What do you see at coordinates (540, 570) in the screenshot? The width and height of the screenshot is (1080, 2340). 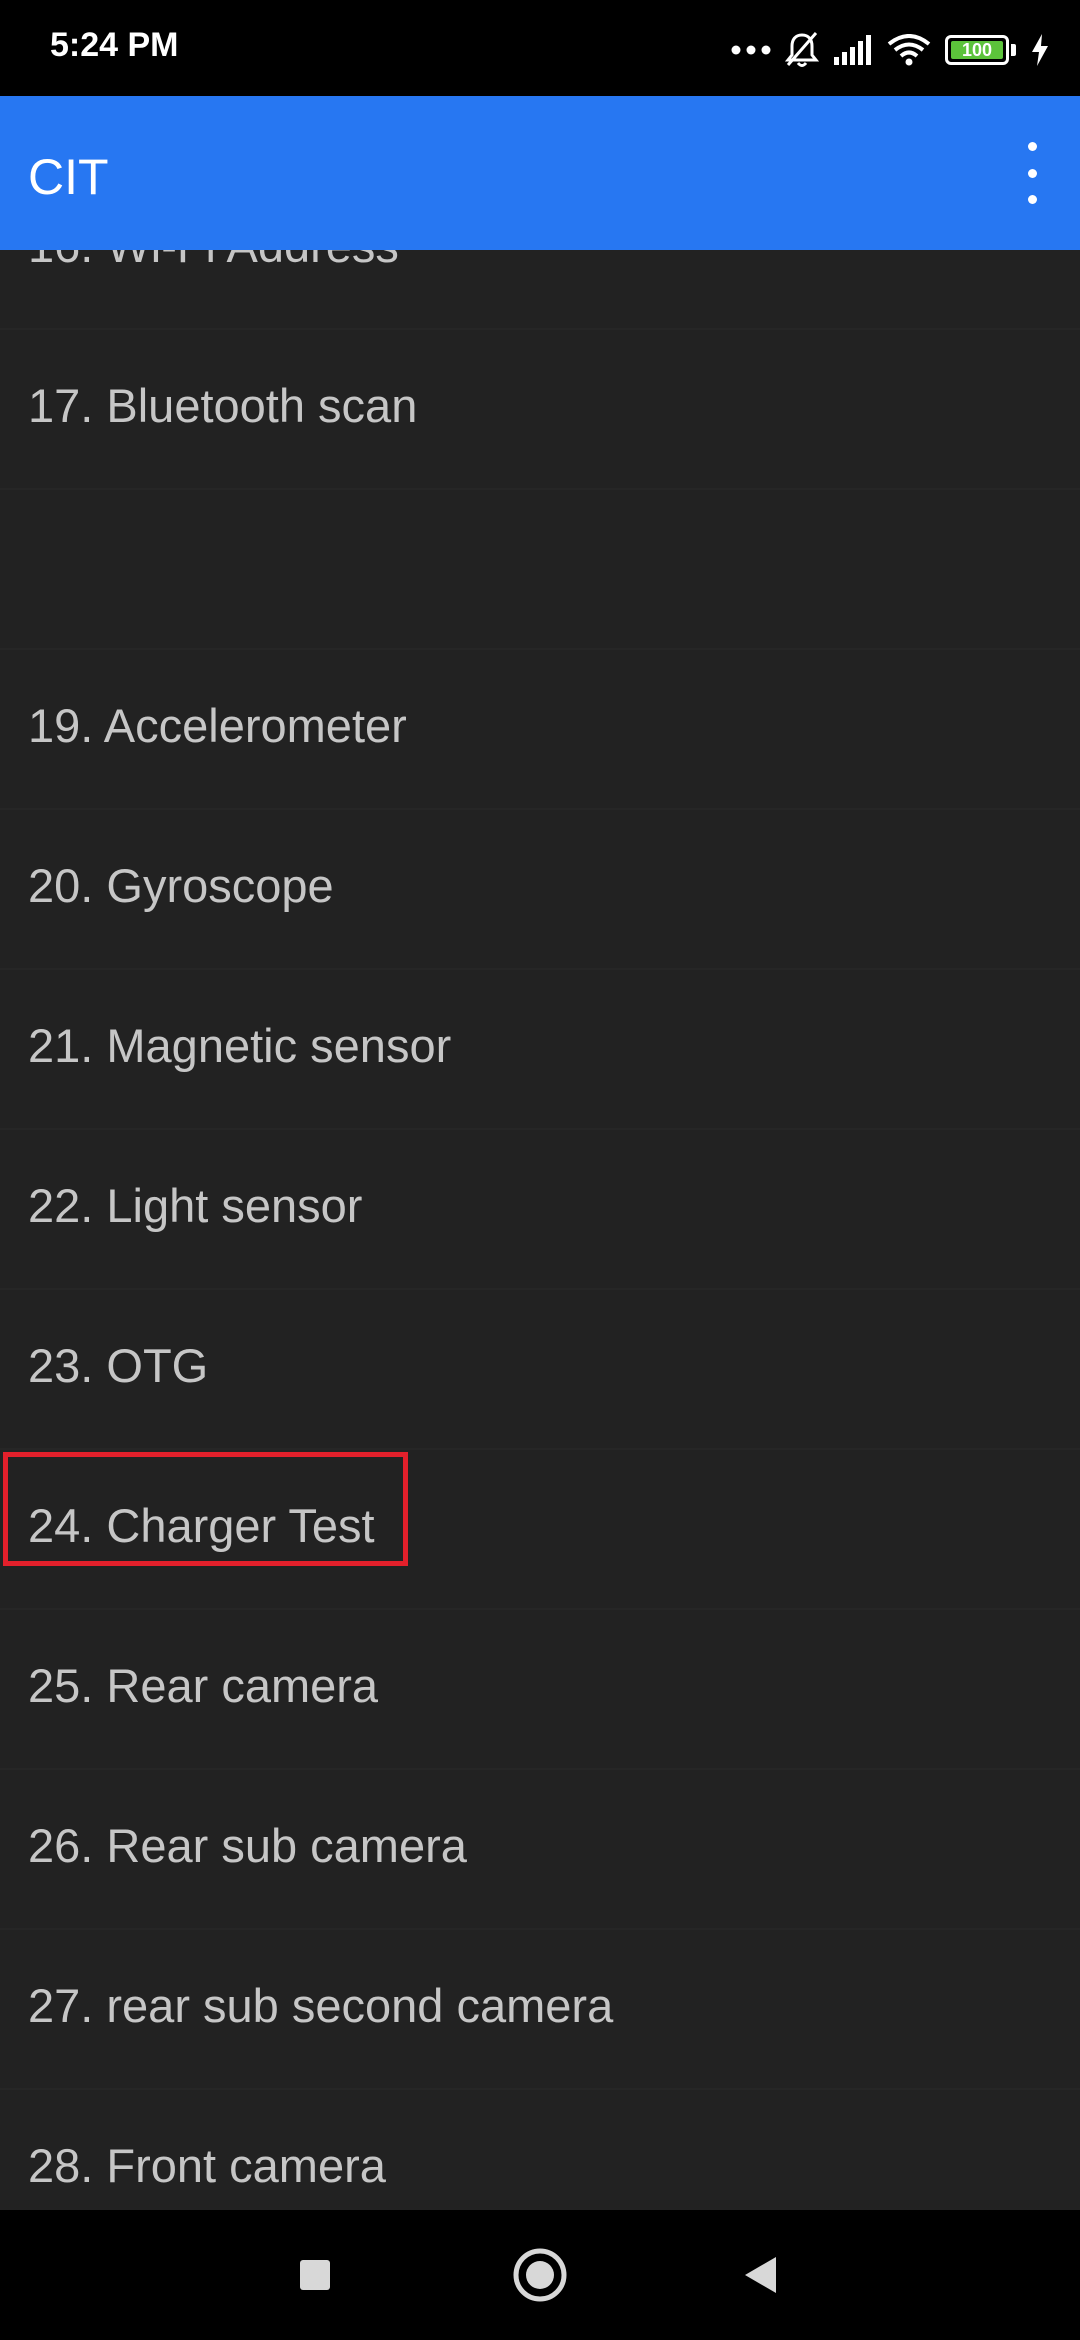 I see `list-item` at bounding box center [540, 570].